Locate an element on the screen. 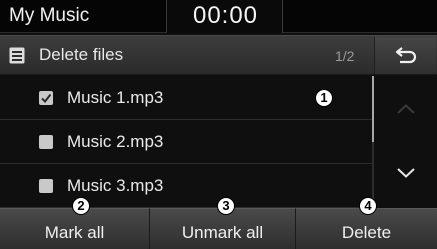 This screenshot has width=437, height=249. unmark-all-button: 3 Unmark all is located at coordinates (223, 223).